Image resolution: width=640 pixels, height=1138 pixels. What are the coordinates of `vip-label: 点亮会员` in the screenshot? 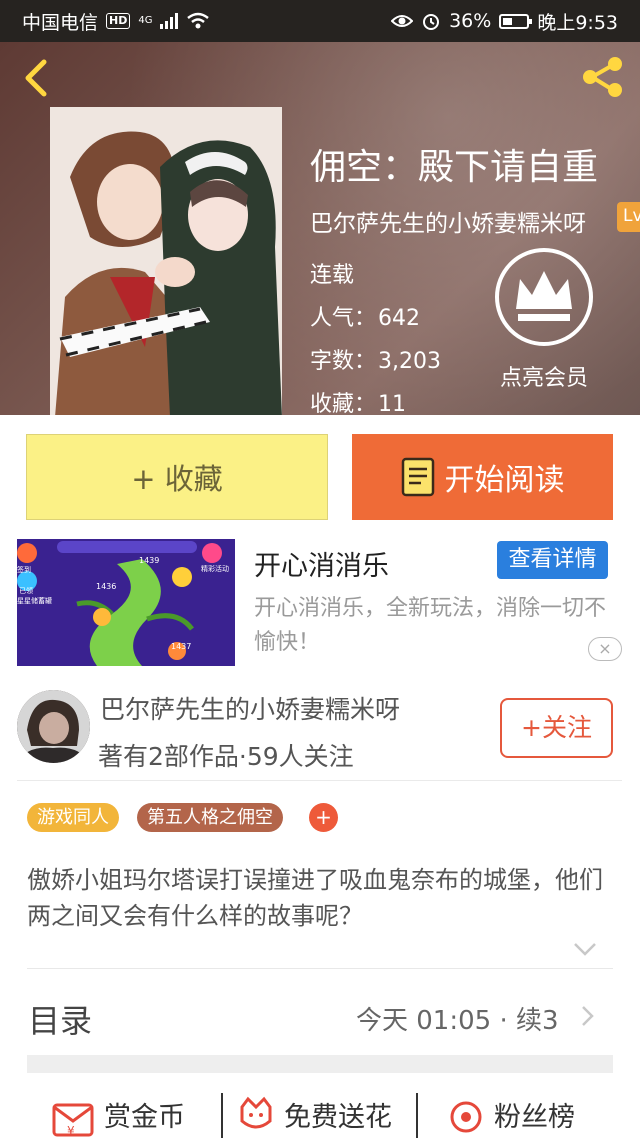 It's located at (544, 376).